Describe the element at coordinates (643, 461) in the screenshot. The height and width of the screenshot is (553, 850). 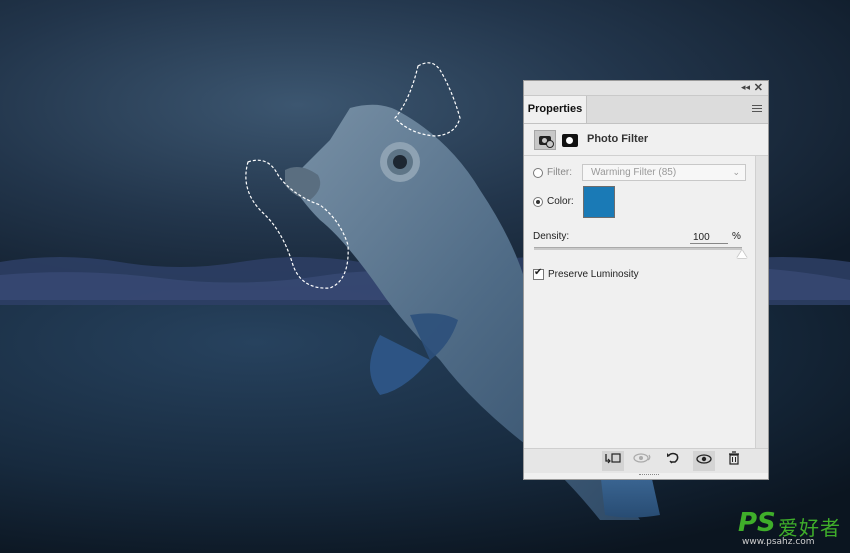
I see `view-previous-state-icon` at that location.